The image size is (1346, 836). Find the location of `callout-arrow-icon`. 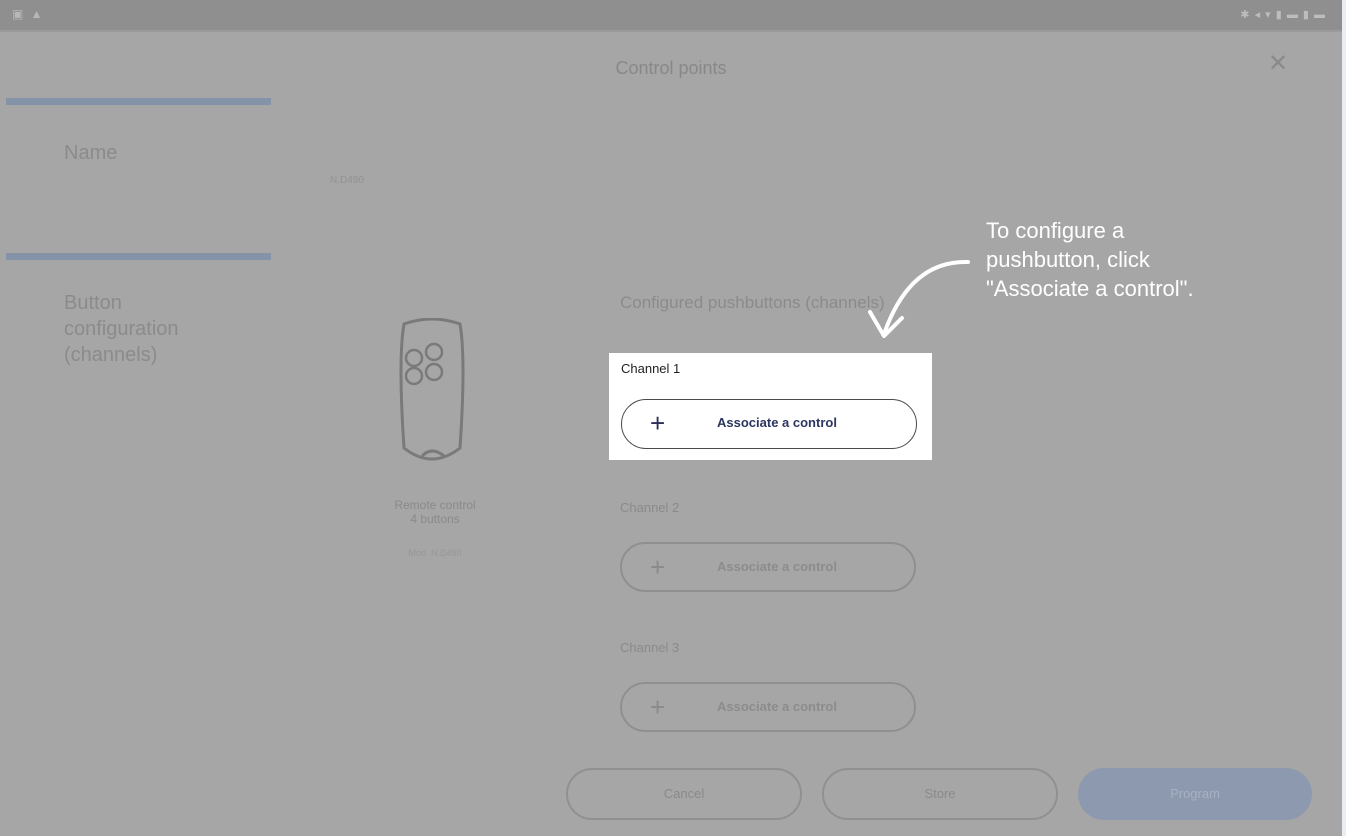

callout-arrow-icon is located at coordinates (919, 298).